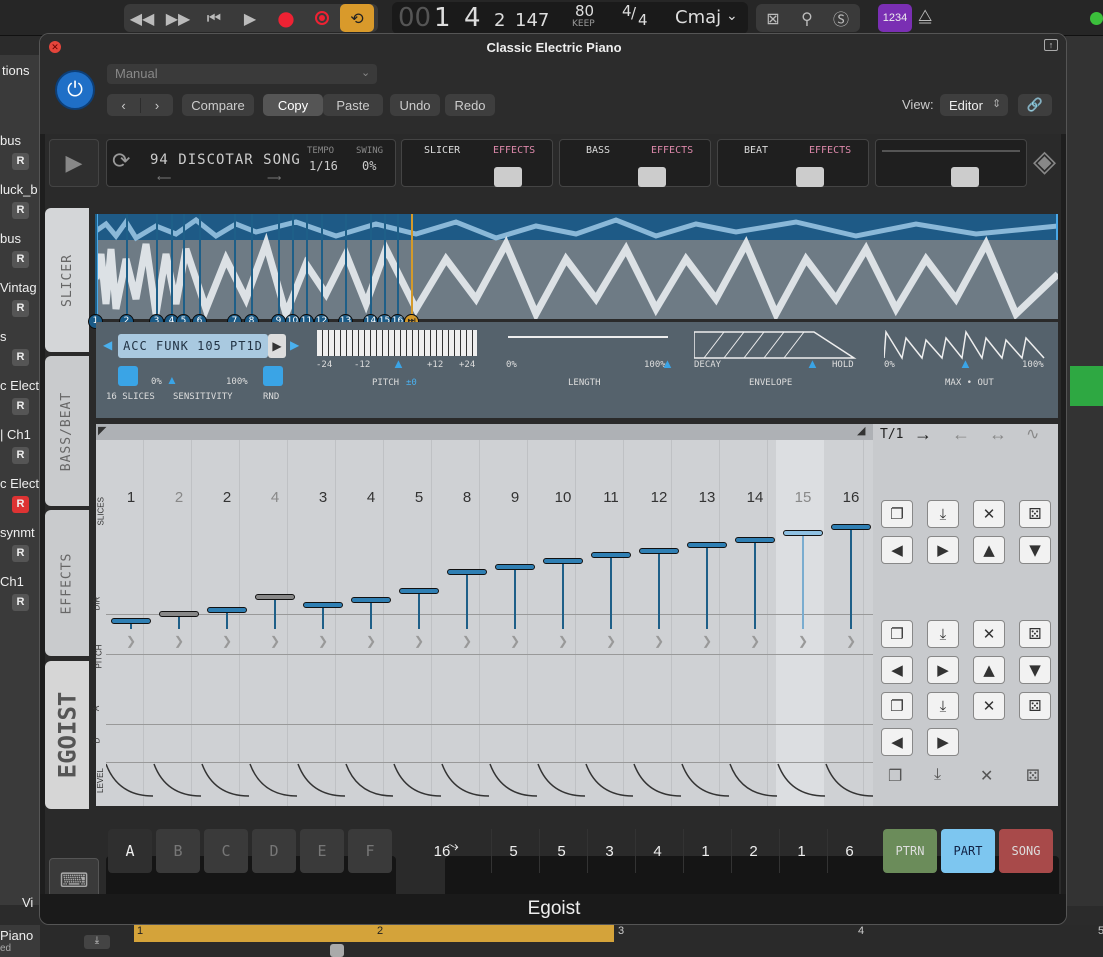 The image size is (1103, 957). Describe the element at coordinates (943, 550) in the screenshot. I see `shift-right-button: ▶` at that location.